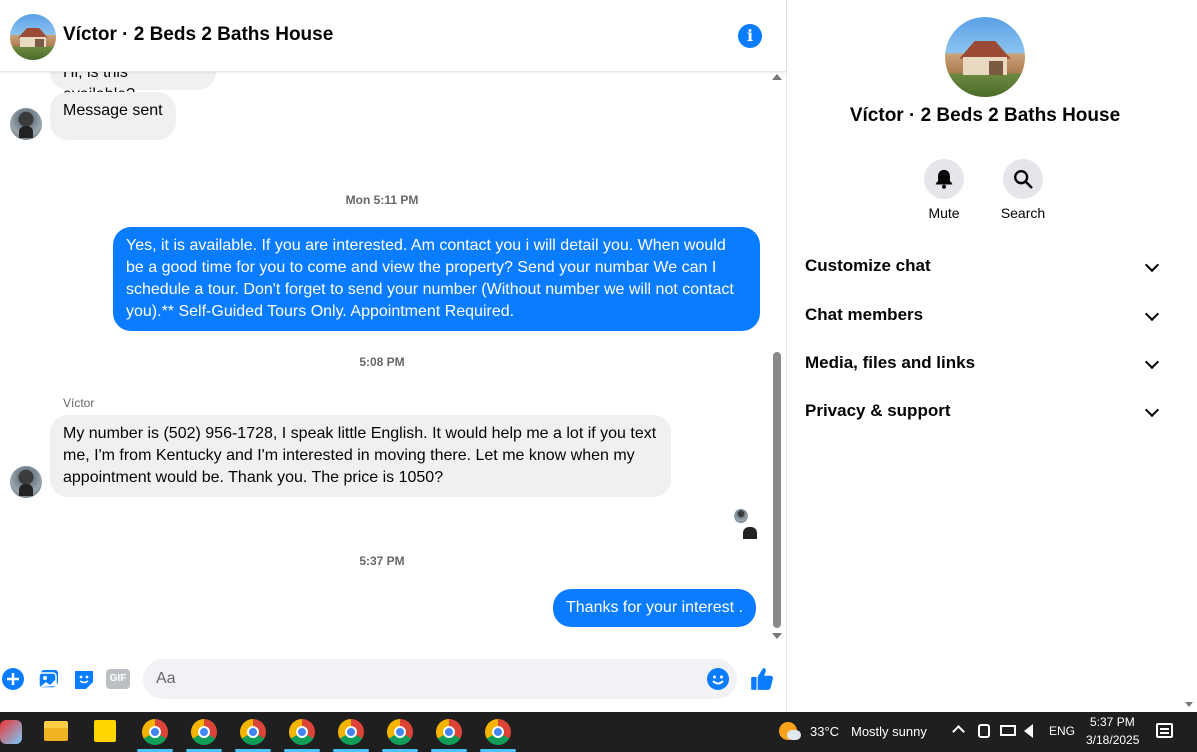  I want to click on weather-sun-icon, so click(790, 732).